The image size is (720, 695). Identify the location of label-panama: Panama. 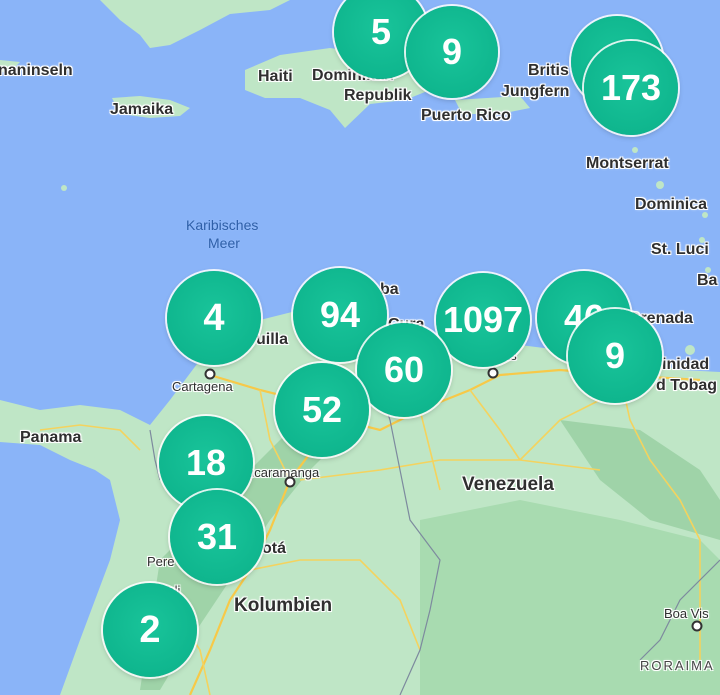
(51, 437).